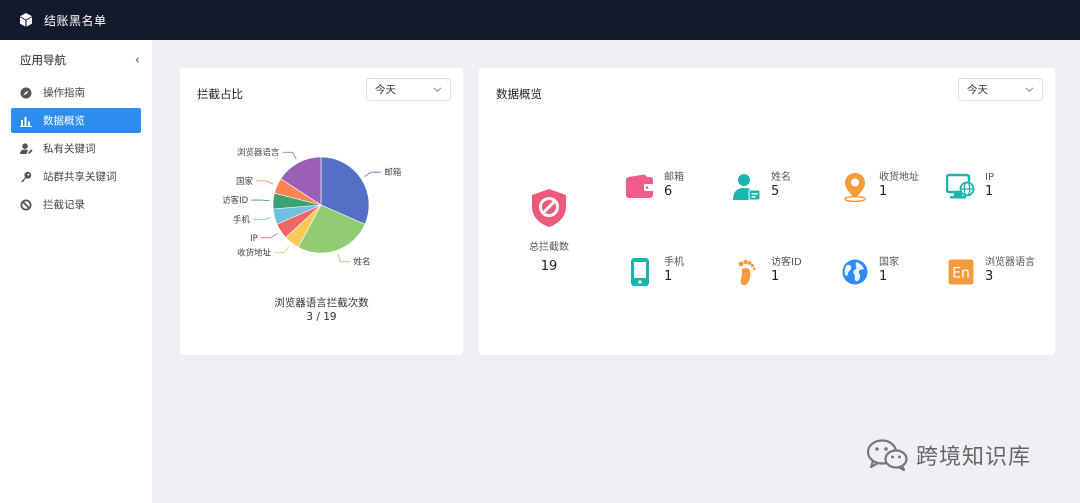 Image resolution: width=1080 pixels, height=503 pixels. I want to click on pie-chart: 邮箱姓名 收货地址 IP 手机 访客ID 国家 浏览器语言, so click(312, 207).